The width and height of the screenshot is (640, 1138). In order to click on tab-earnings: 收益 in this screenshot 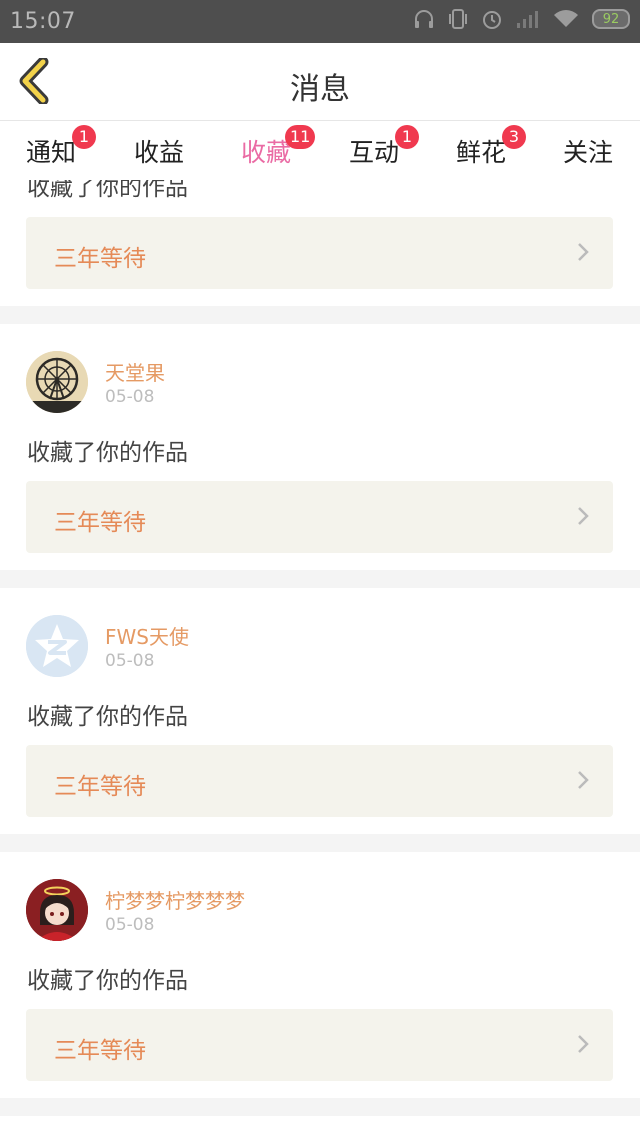, I will do `click(159, 151)`.